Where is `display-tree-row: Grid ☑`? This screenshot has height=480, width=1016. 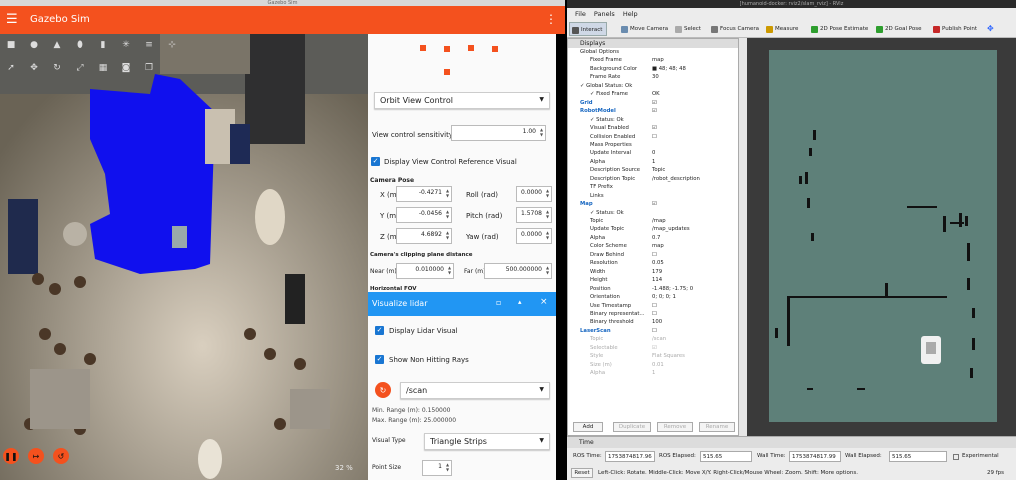
display-tree-row: Grid ☑ is located at coordinates (653, 103).